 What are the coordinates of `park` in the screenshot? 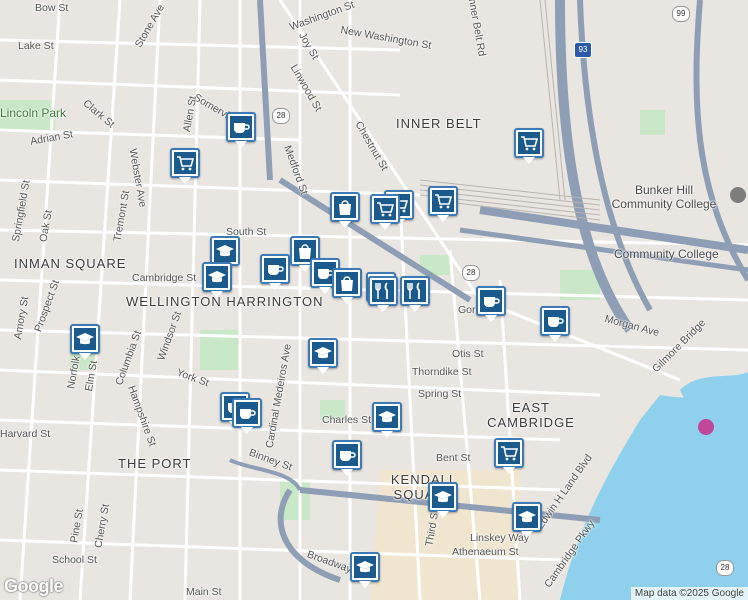 It's located at (652, 122).